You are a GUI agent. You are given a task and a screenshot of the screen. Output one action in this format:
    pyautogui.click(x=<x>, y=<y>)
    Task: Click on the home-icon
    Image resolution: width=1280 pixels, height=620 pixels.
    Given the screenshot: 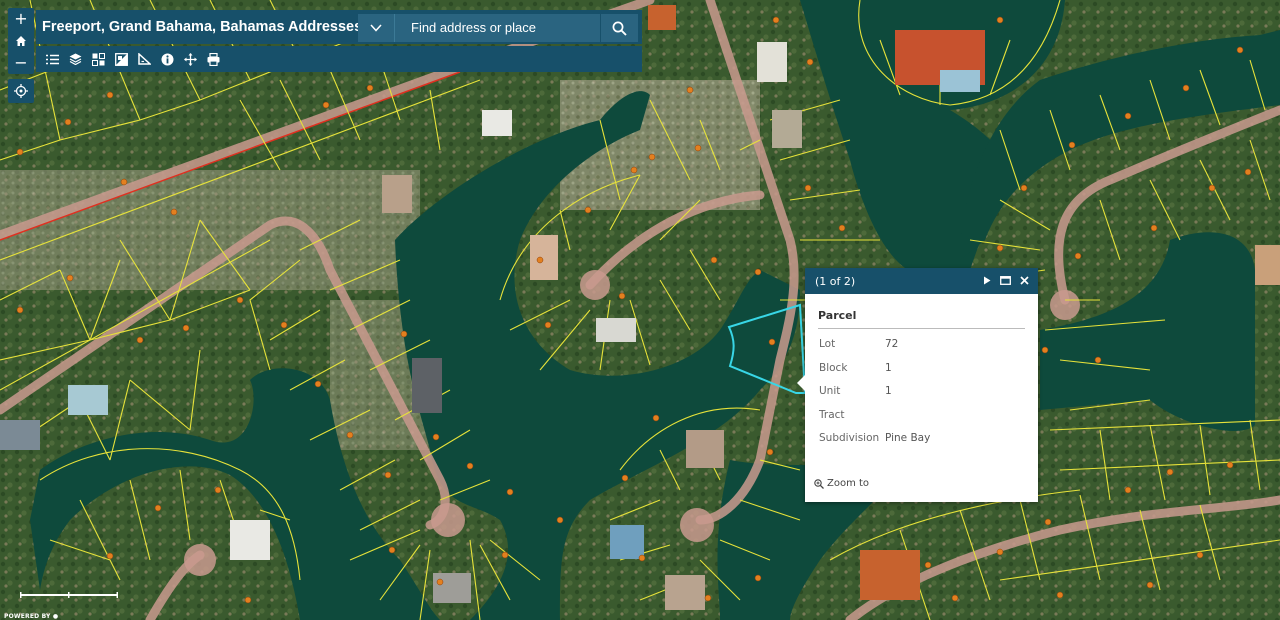 What is the action you would take?
    pyautogui.click(x=21, y=41)
    